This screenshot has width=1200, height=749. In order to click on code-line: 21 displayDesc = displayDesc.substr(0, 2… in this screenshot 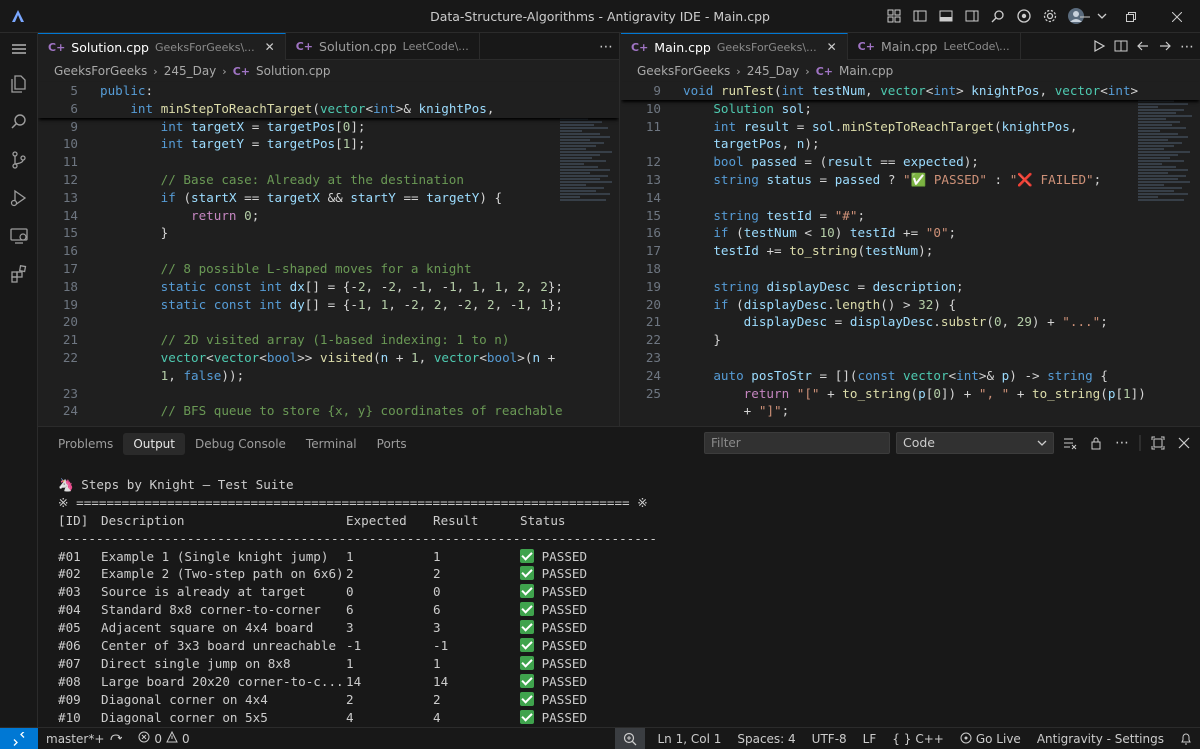, I will do `click(910, 322)`.